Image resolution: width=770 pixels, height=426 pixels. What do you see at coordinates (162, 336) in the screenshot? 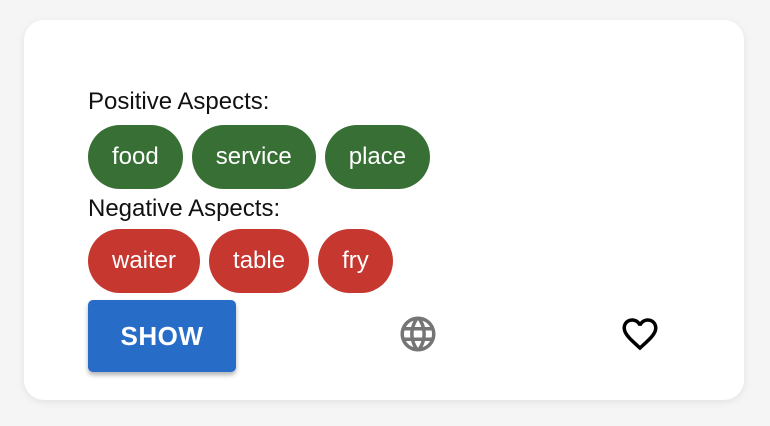
I see `show-button: SHOW` at bounding box center [162, 336].